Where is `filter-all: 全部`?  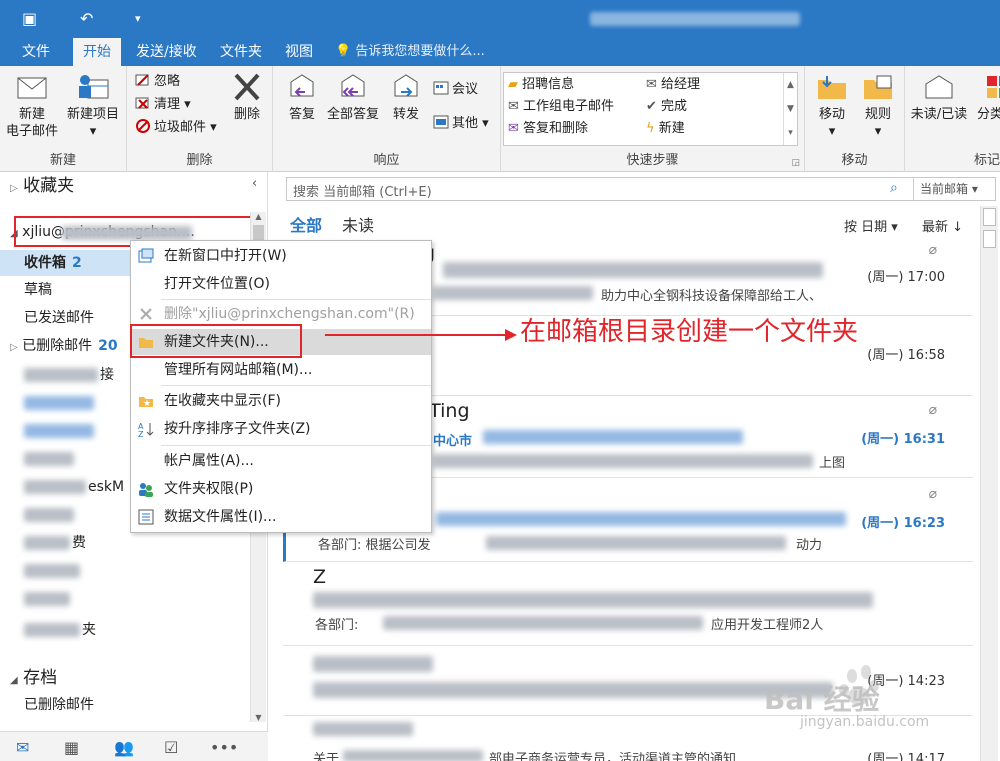
filter-all: 全部 is located at coordinates (306, 224).